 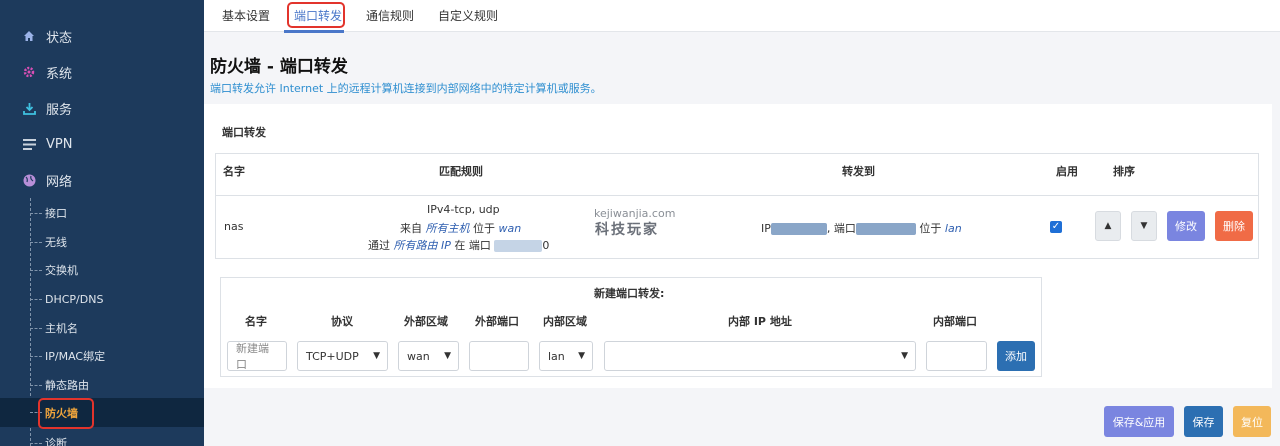 What do you see at coordinates (234, 171) in the screenshot?
I see `col-header-name: 名字` at bounding box center [234, 171].